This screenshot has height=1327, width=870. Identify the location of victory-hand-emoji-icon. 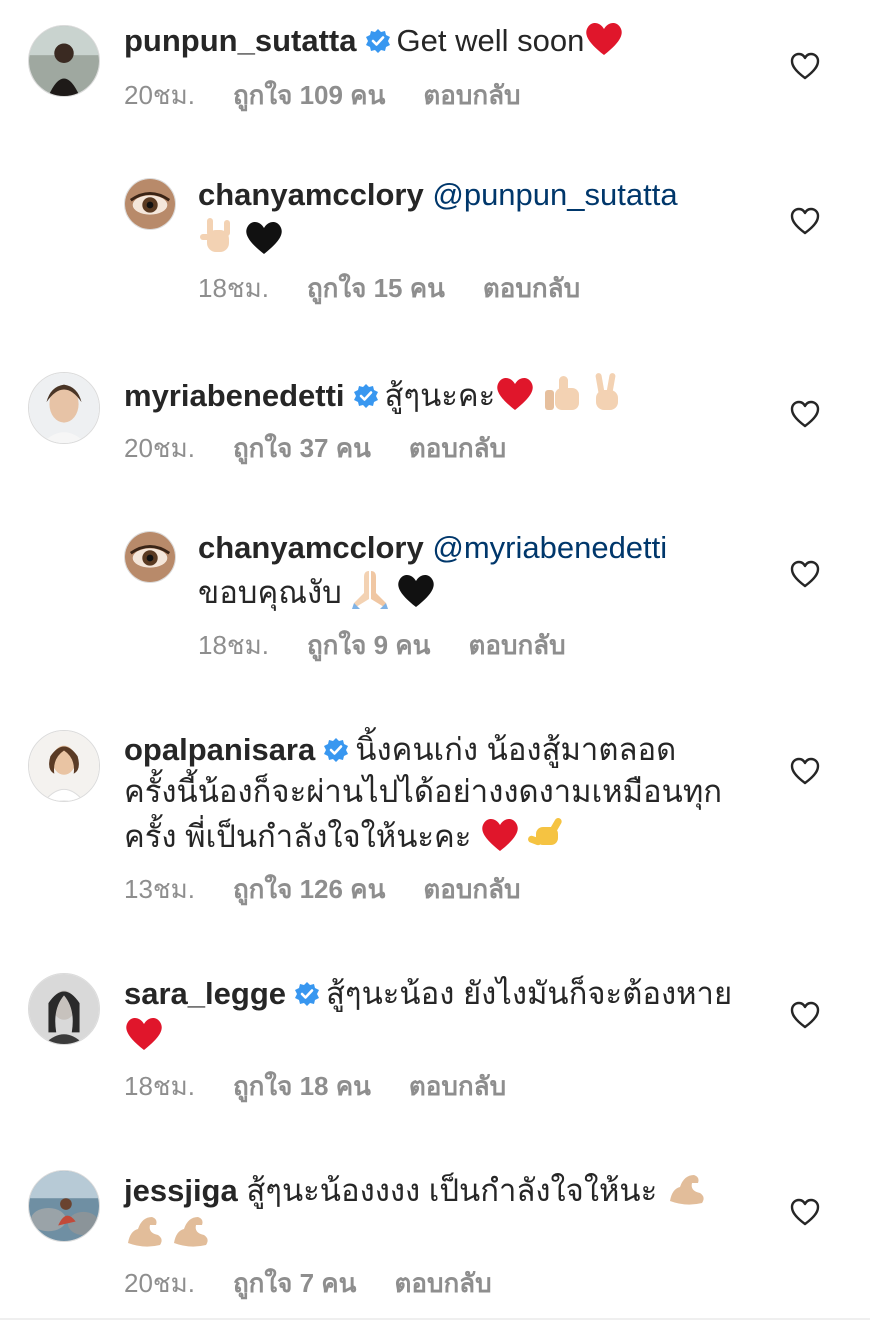
(606, 392).